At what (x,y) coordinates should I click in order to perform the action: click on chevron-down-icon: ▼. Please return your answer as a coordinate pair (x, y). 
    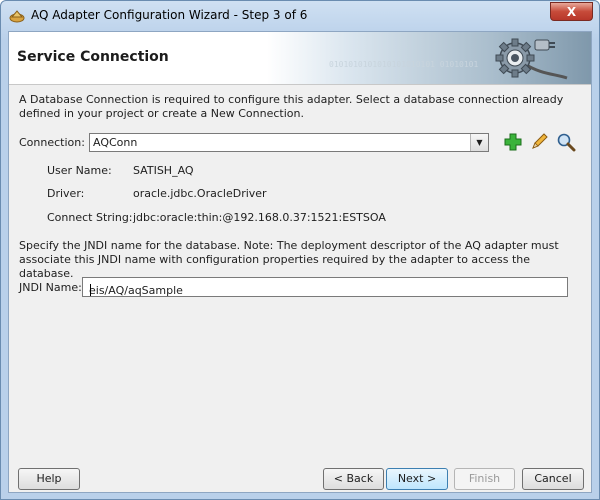
    Looking at the image, I should click on (479, 142).